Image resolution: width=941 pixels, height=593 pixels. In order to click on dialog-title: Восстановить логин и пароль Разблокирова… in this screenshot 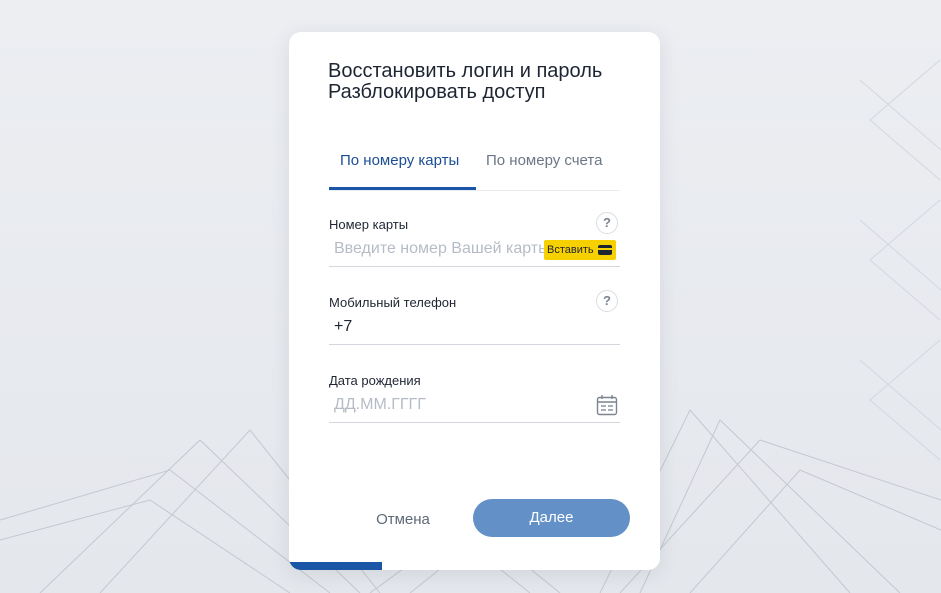, I will do `click(483, 82)`.